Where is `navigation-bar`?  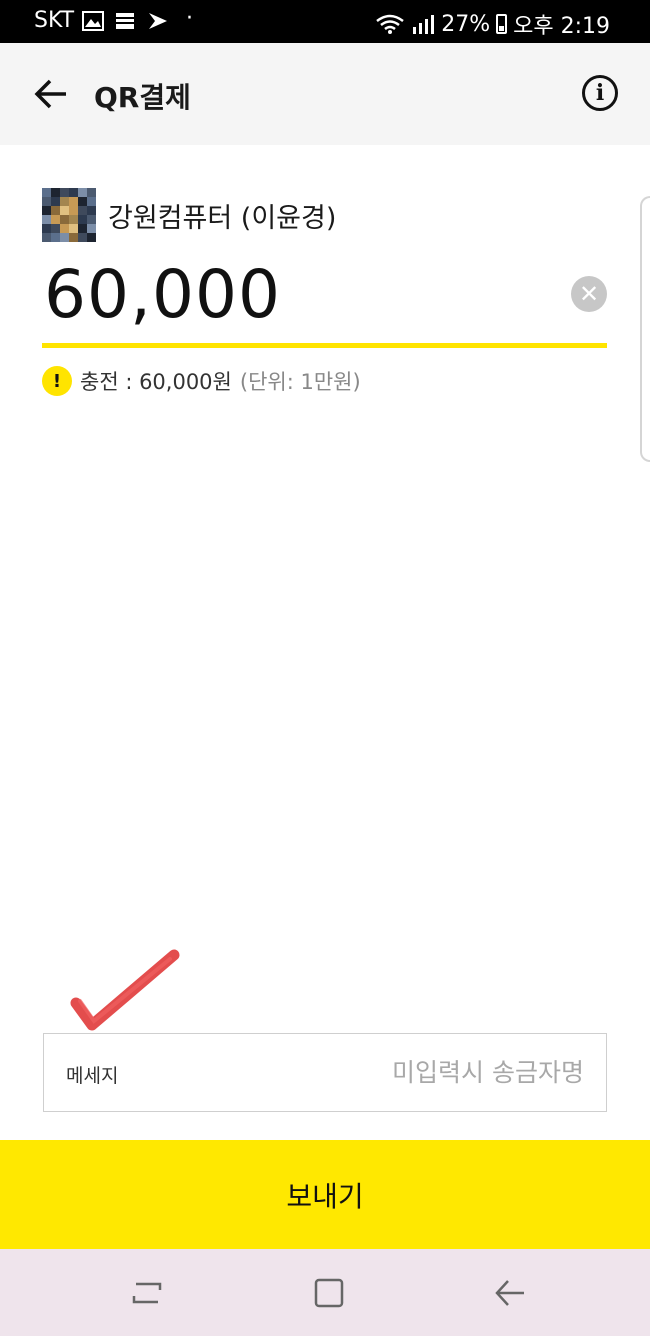 navigation-bar is located at coordinates (325, 1292).